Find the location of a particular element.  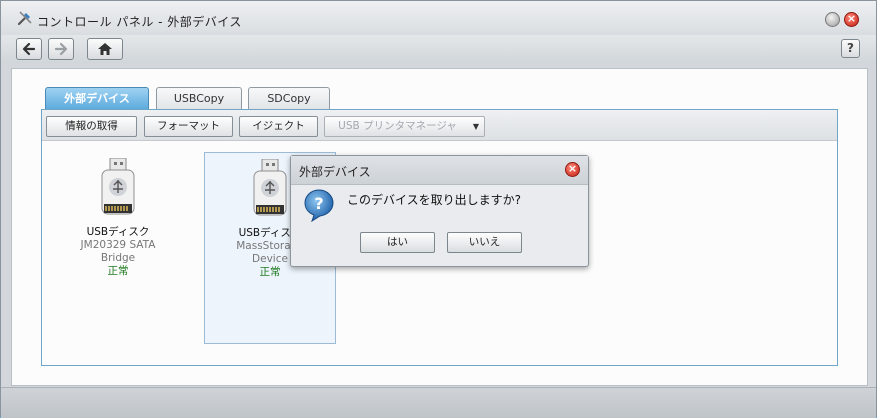

device-toolbar: 情報の取得 フォーマット イジェクト USB プリンタマネージャ ▼ is located at coordinates (439, 125).